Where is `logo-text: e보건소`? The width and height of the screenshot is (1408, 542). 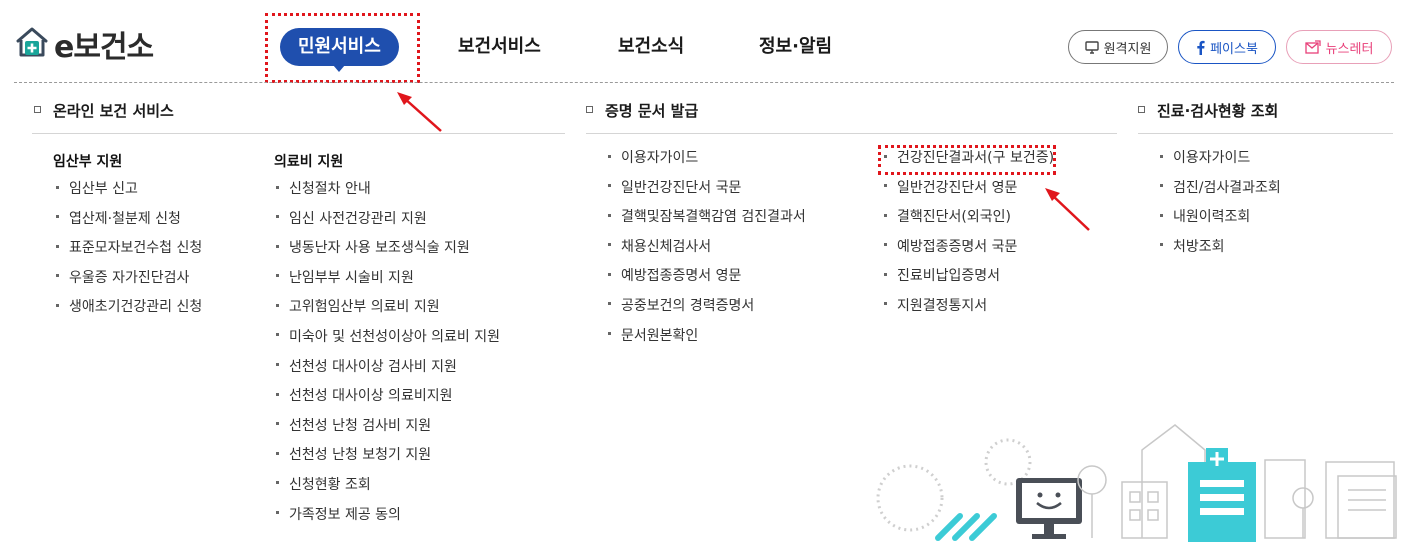 logo-text: e보건소 is located at coordinates (104, 47).